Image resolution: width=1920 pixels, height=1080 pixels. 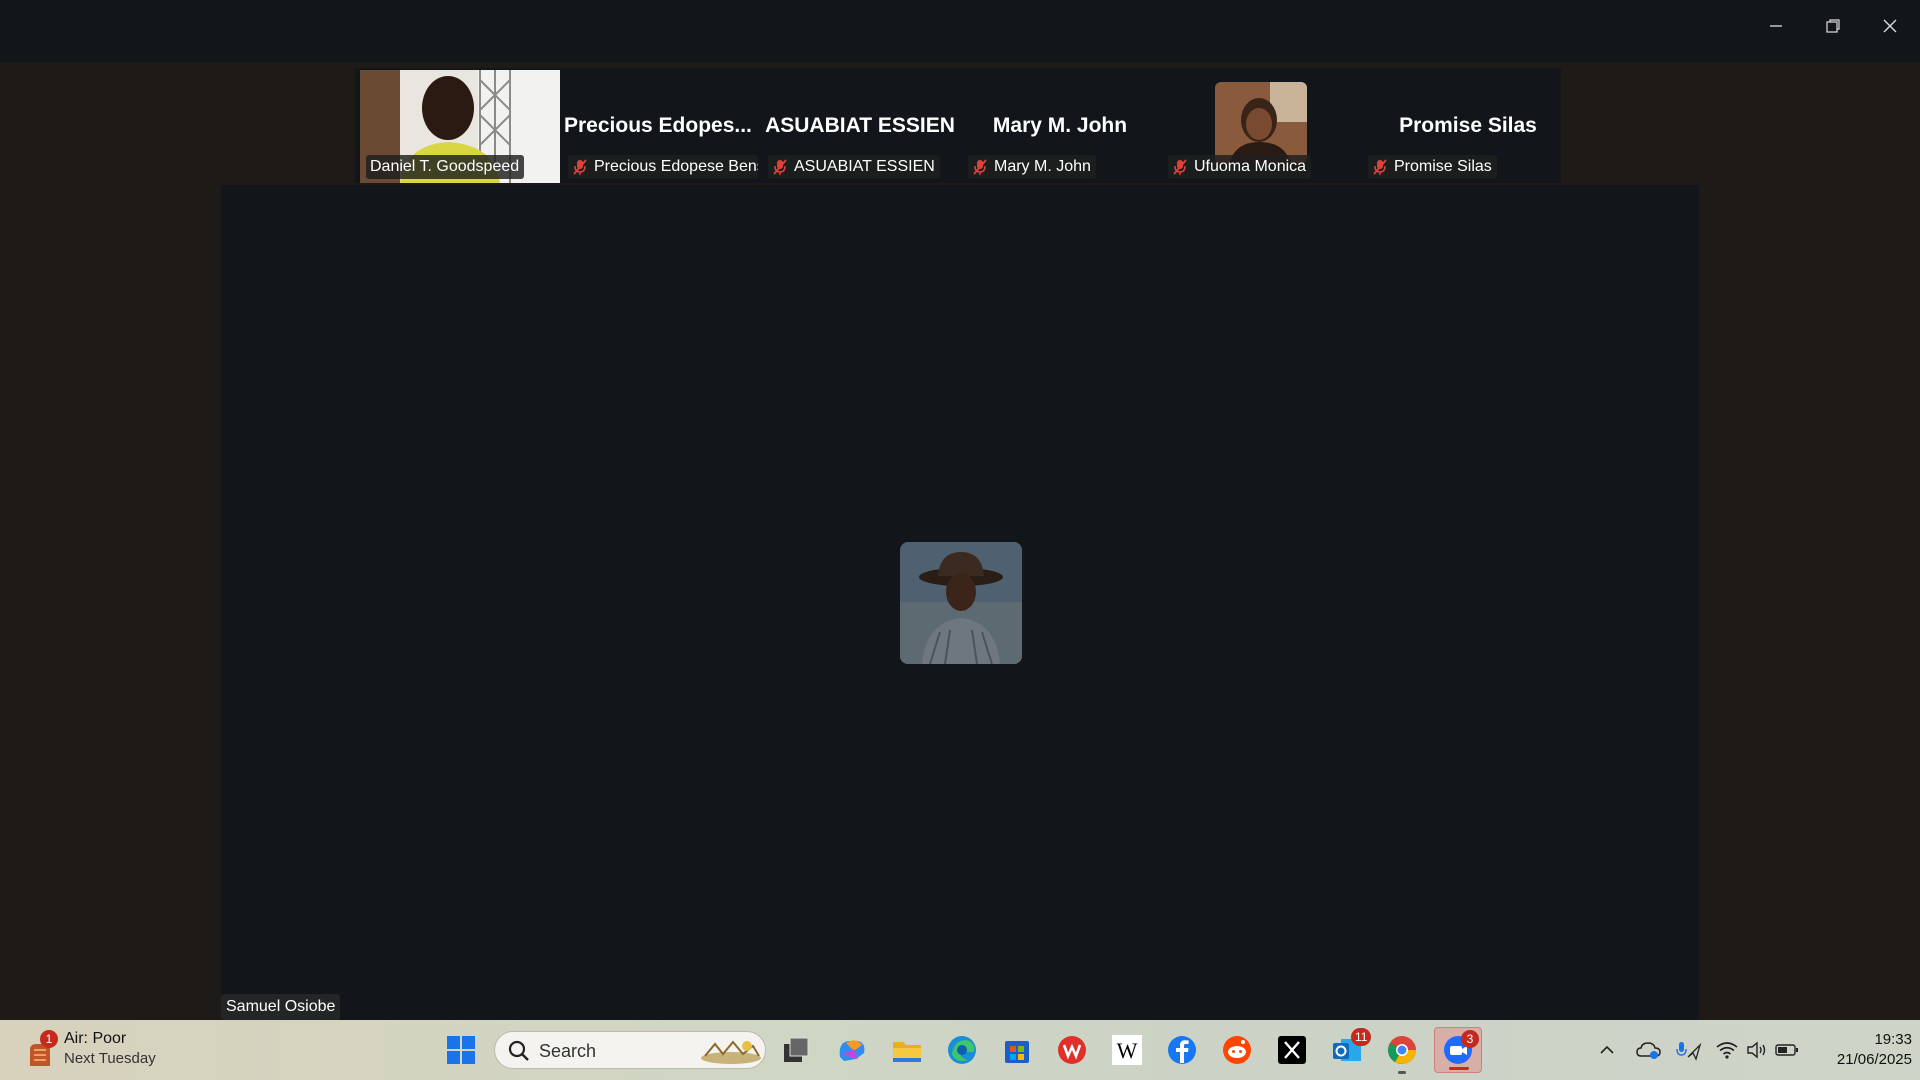 What do you see at coordinates (1893, 1039) in the screenshot?
I see `clock-time: 19:33` at bounding box center [1893, 1039].